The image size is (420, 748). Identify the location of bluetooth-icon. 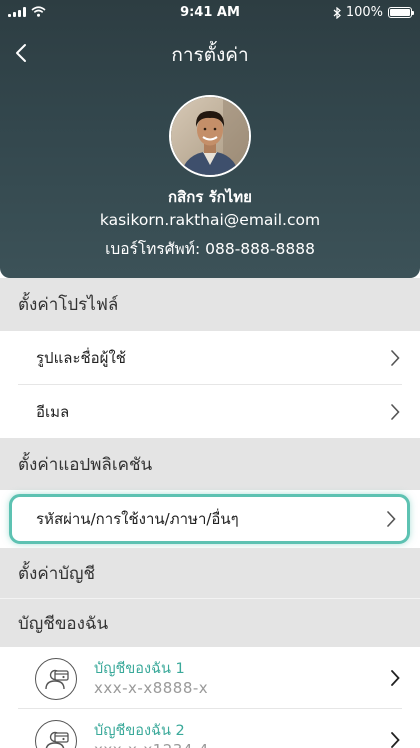
(337, 12).